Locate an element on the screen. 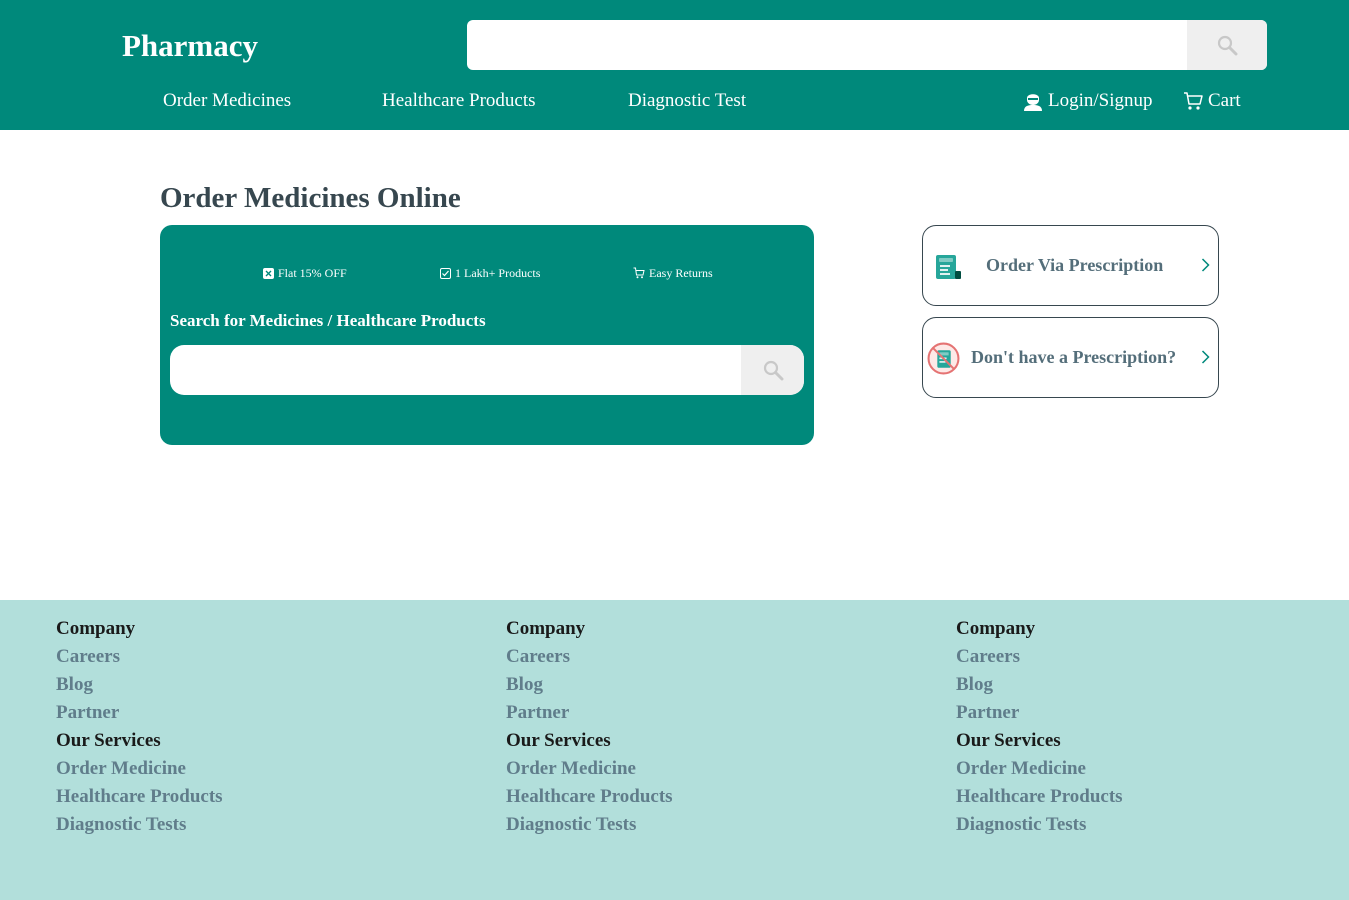 The image size is (1349, 900). cart-label: Cart is located at coordinates (1224, 100).